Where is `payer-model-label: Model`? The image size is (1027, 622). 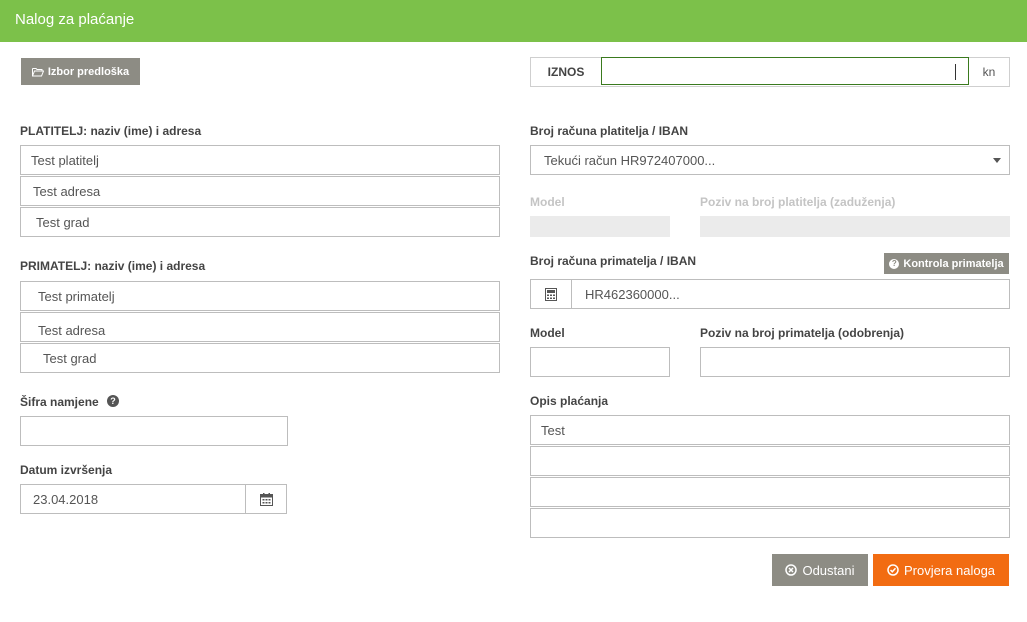 payer-model-label: Model is located at coordinates (547, 202).